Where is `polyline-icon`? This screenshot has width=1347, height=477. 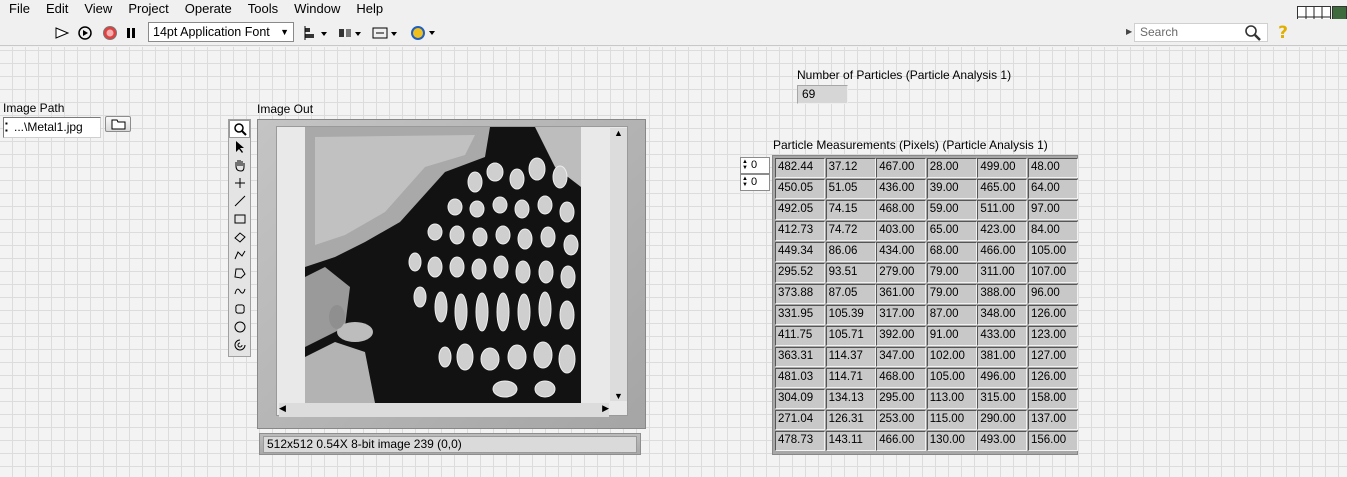 polyline-icon is located at coordinates (239, 255).